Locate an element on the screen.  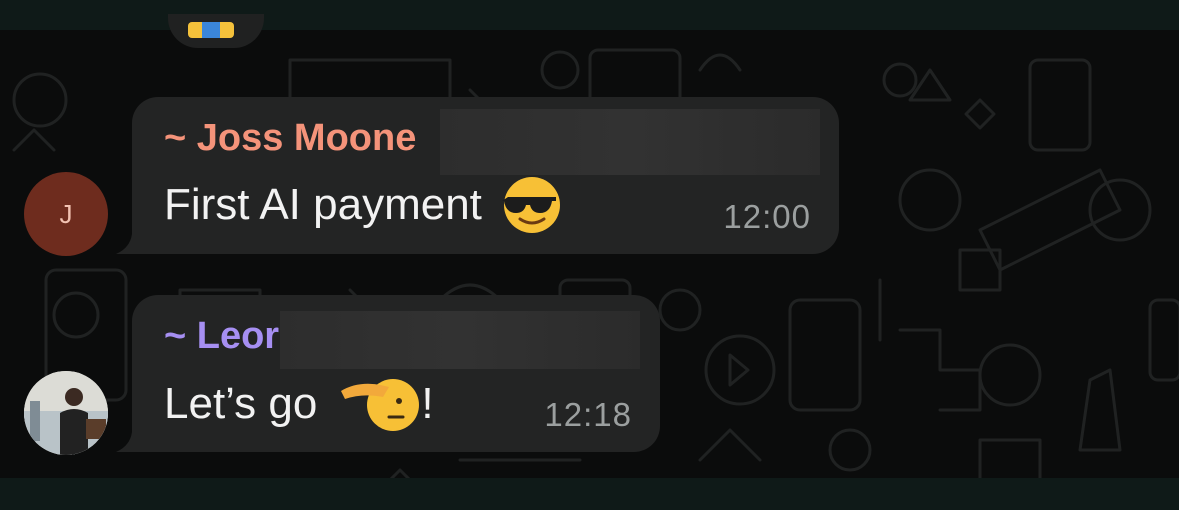
message-suffix: ! is located at coordinates (427, 403).